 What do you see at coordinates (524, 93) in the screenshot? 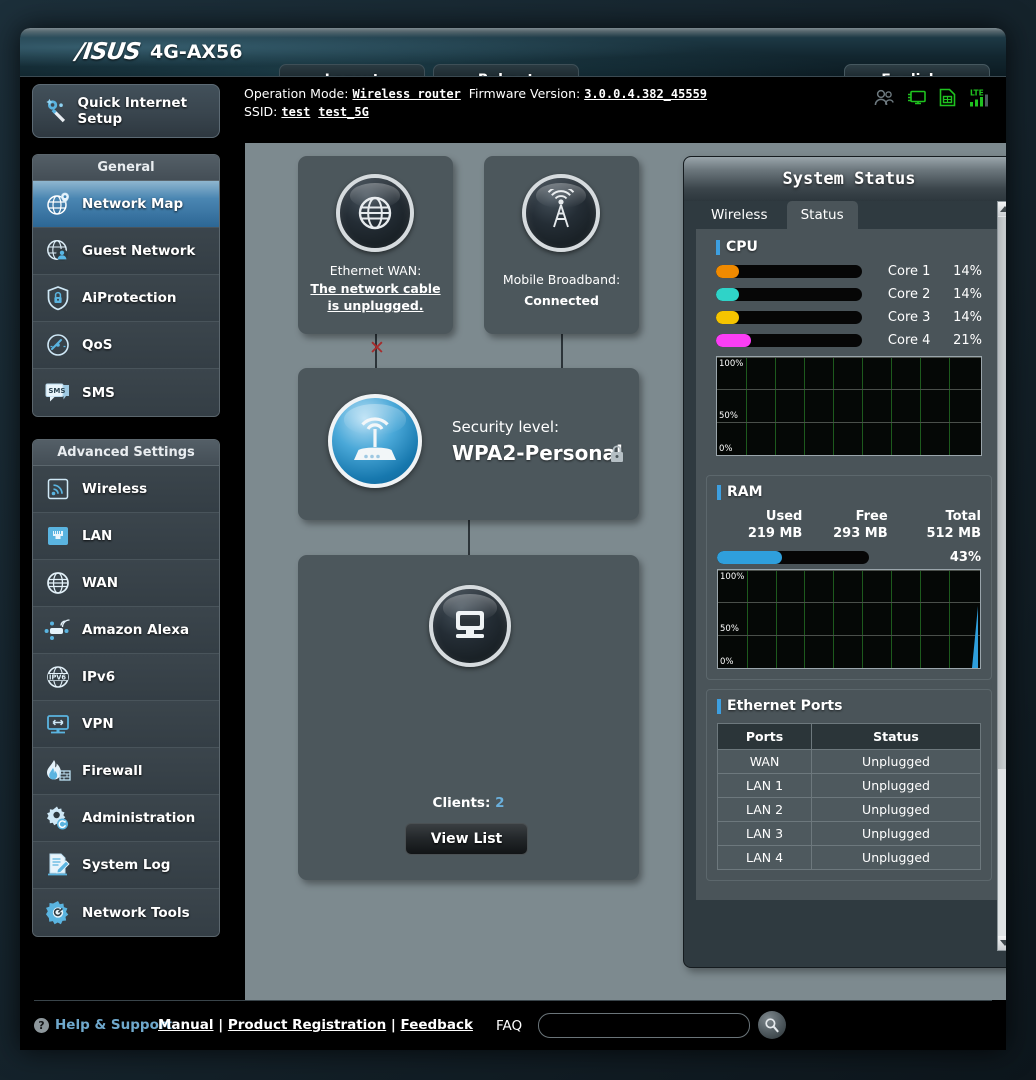
I see `firmware-label: Firmware Version:` at bounding box center [524, 93].